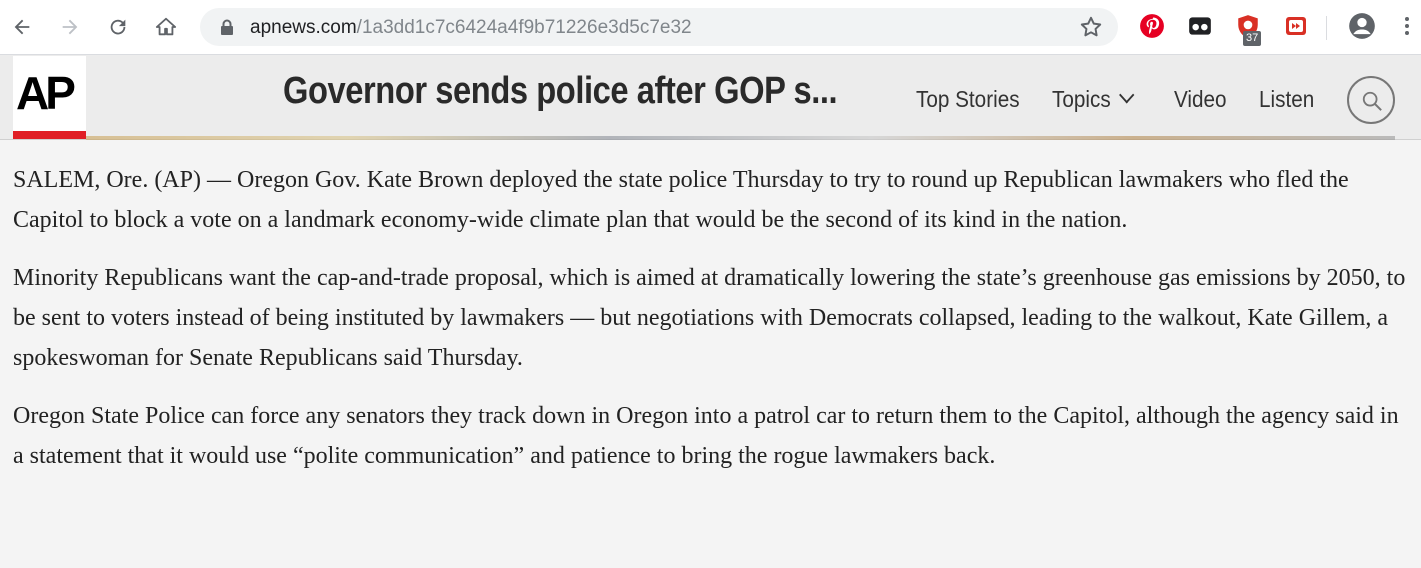  I want to click on nav-listen: Listen, so click(1286, 99).